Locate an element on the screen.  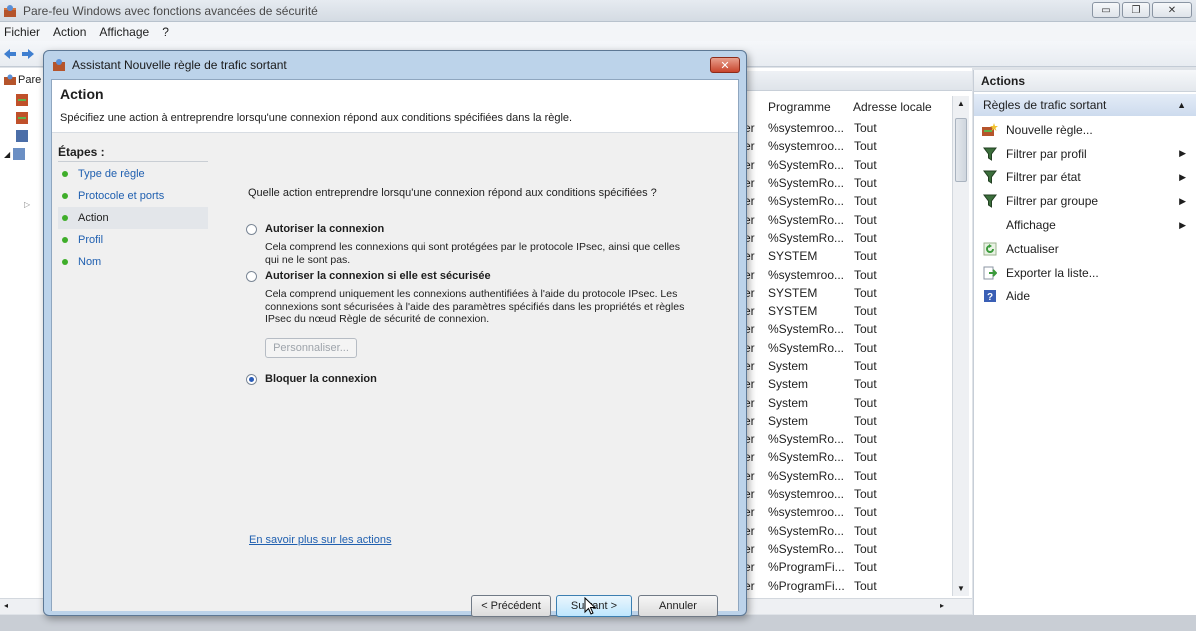
scroll-thumb is located at coordinates (961, 150).